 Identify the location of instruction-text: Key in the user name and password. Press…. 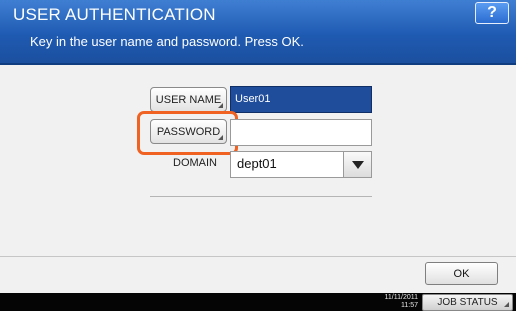
(167, 41).